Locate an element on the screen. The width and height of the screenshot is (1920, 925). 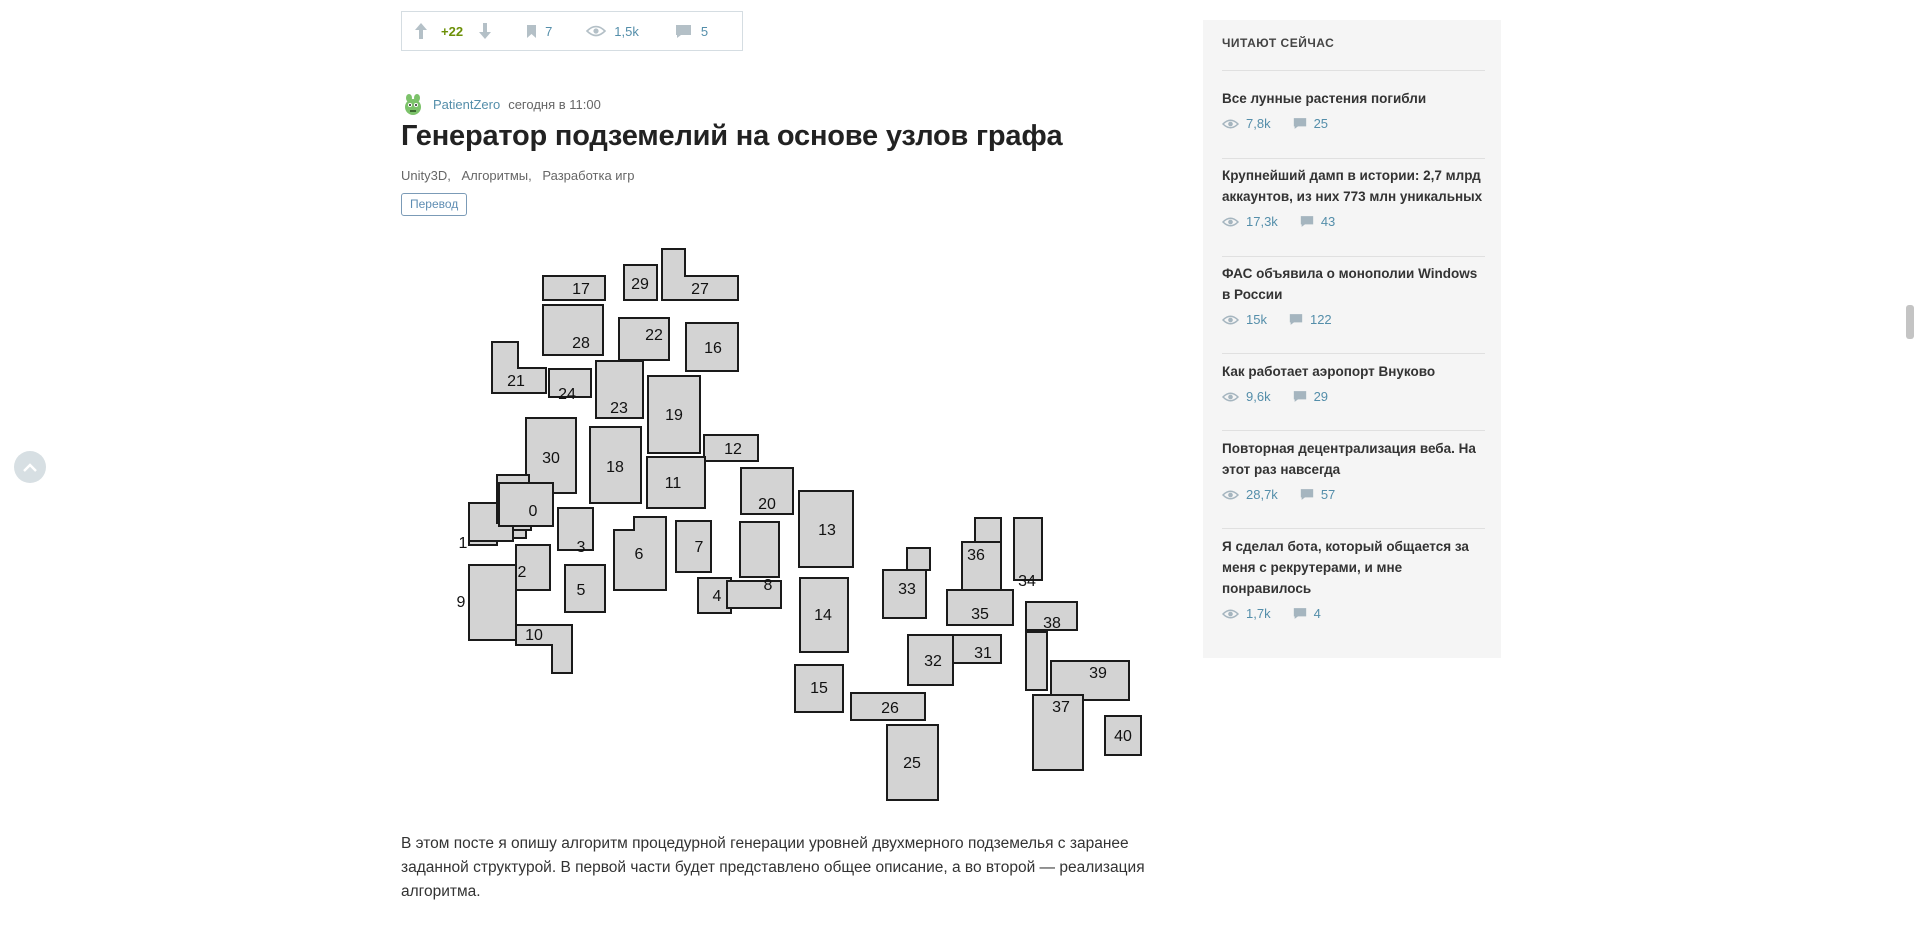
room-label: 28 is located at coordinates (581, 343).